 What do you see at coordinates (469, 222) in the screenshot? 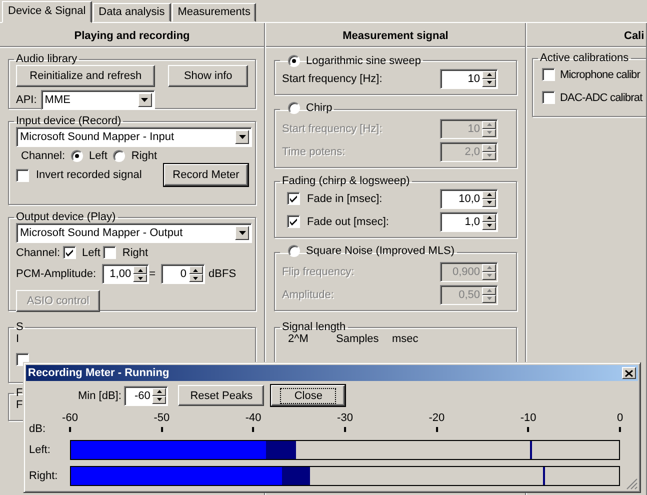
I see `spin-field: 1,0` at bounding box center [469, 222].